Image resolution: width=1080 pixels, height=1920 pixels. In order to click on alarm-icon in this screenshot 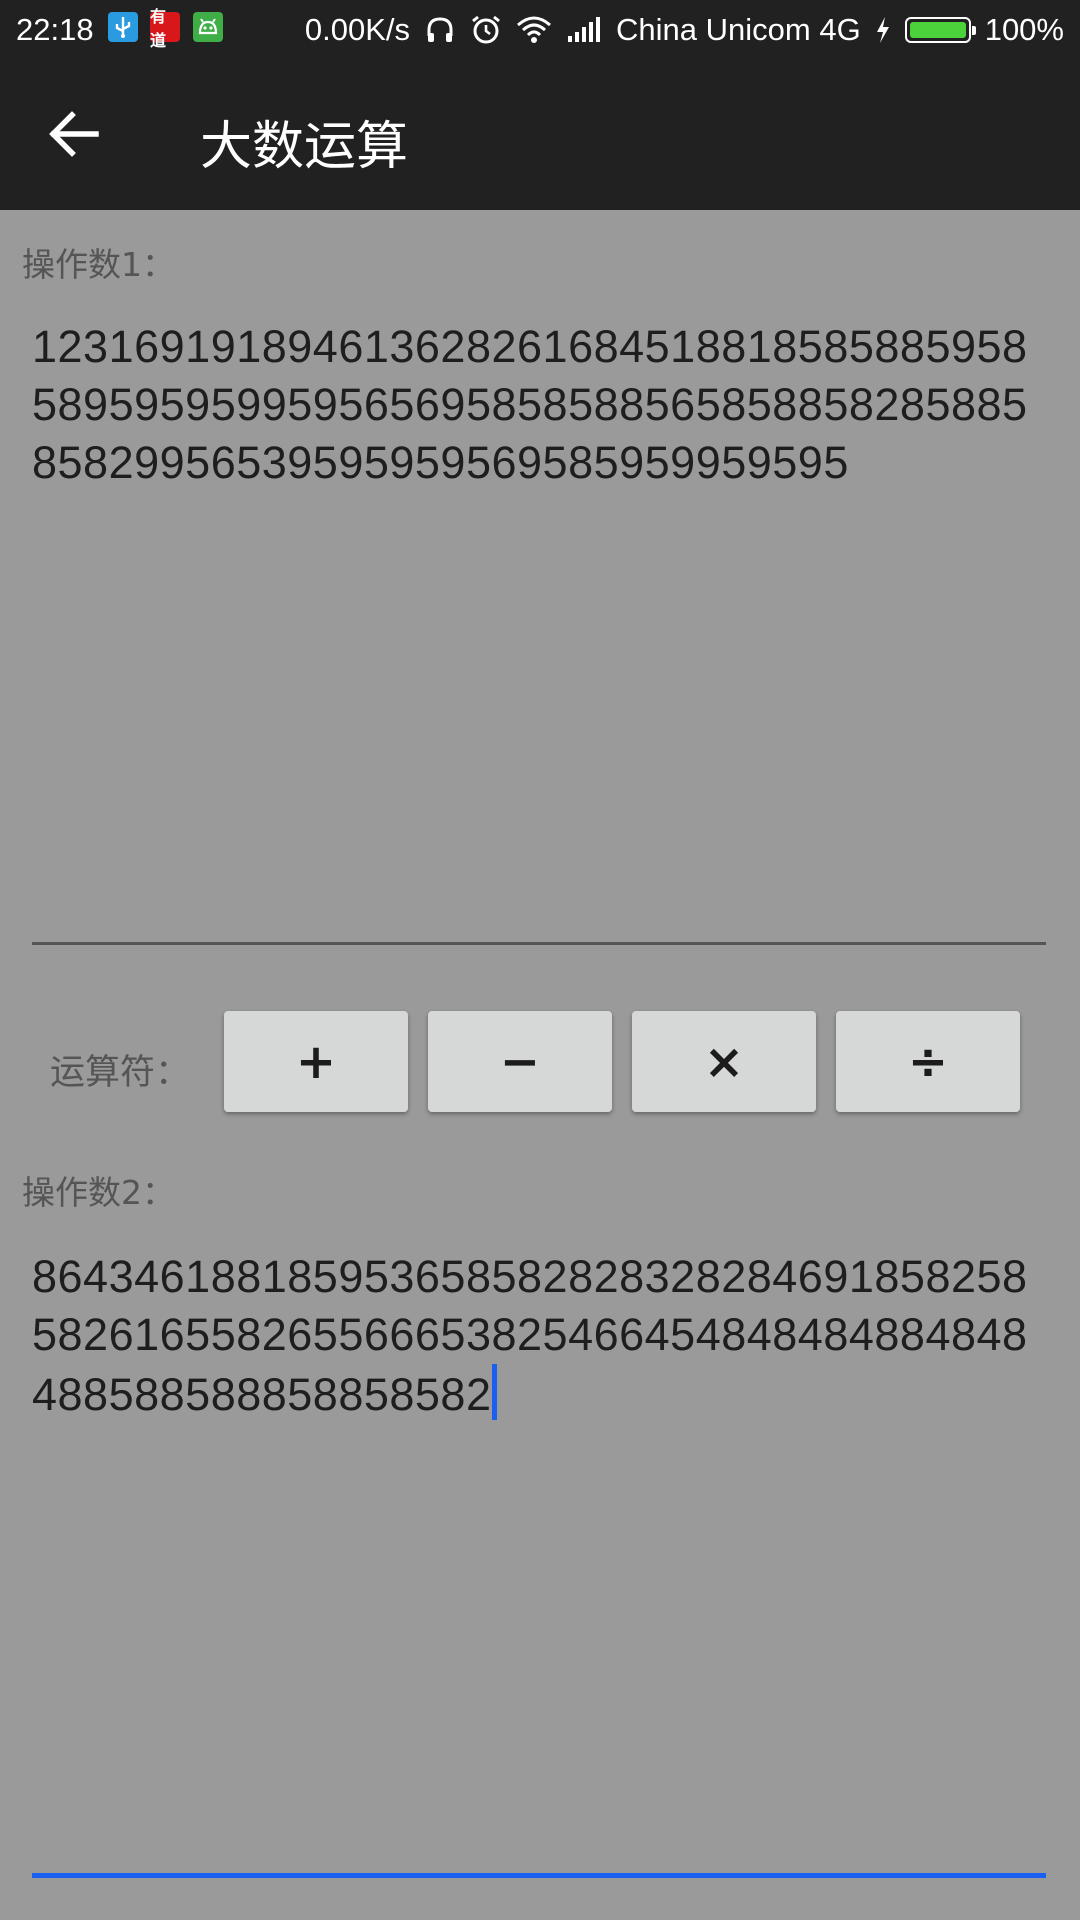, I will do `click(486, 29)`.